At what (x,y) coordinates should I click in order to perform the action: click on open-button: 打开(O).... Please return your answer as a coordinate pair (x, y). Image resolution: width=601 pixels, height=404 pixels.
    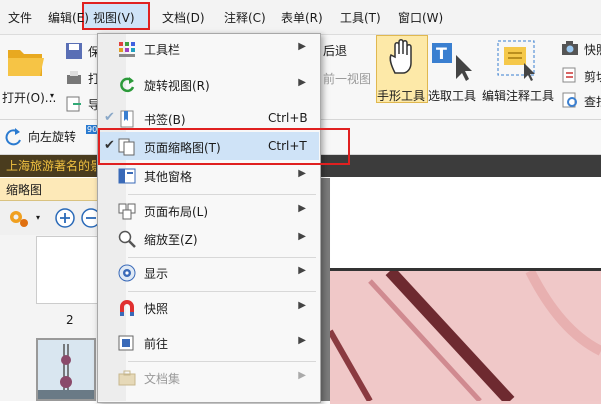
    Looking at the image, I should click on (29, 97).